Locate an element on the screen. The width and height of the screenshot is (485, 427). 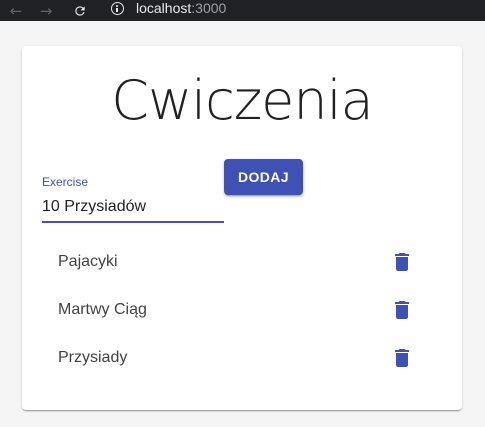
reload-icon-svg is located at coordinates (80, 10).